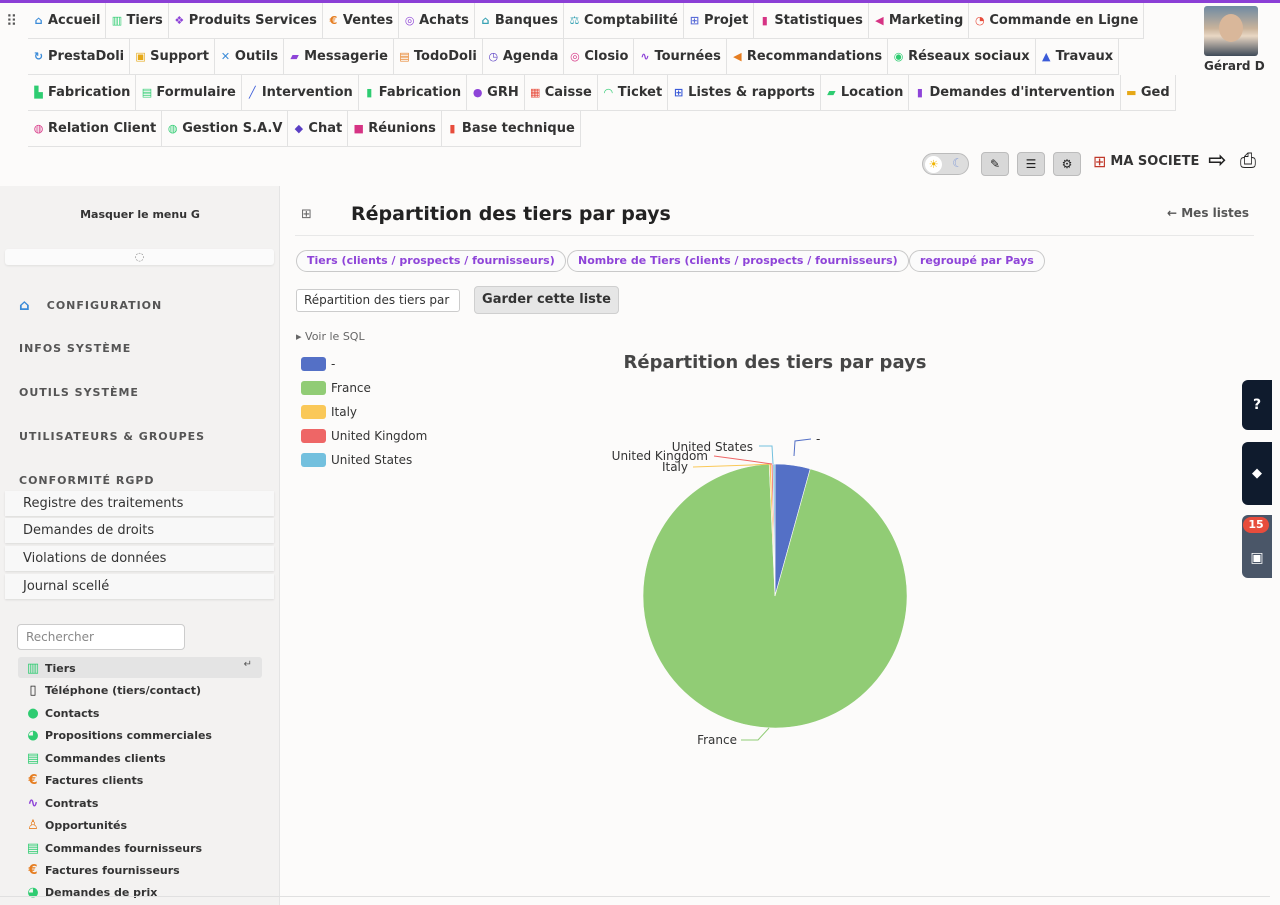 This screenshot has width=1280, height=905. What do you see at coordinates (379, 436) in the screenshot?
I see `legend-label: United Kingdom` at bounding box center [379, 436].